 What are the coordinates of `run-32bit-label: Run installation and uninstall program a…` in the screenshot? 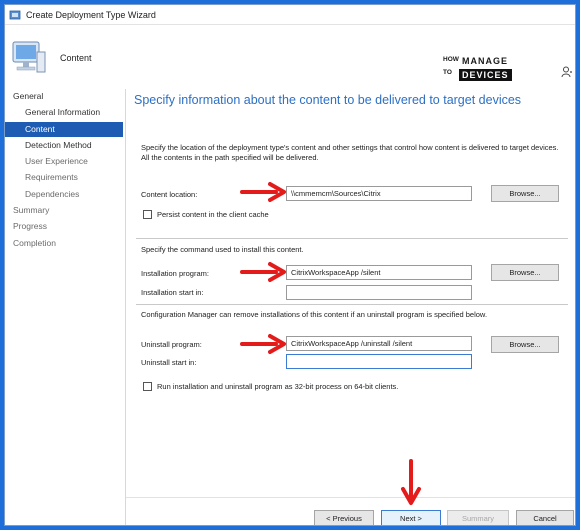 It's located at (278, 386).